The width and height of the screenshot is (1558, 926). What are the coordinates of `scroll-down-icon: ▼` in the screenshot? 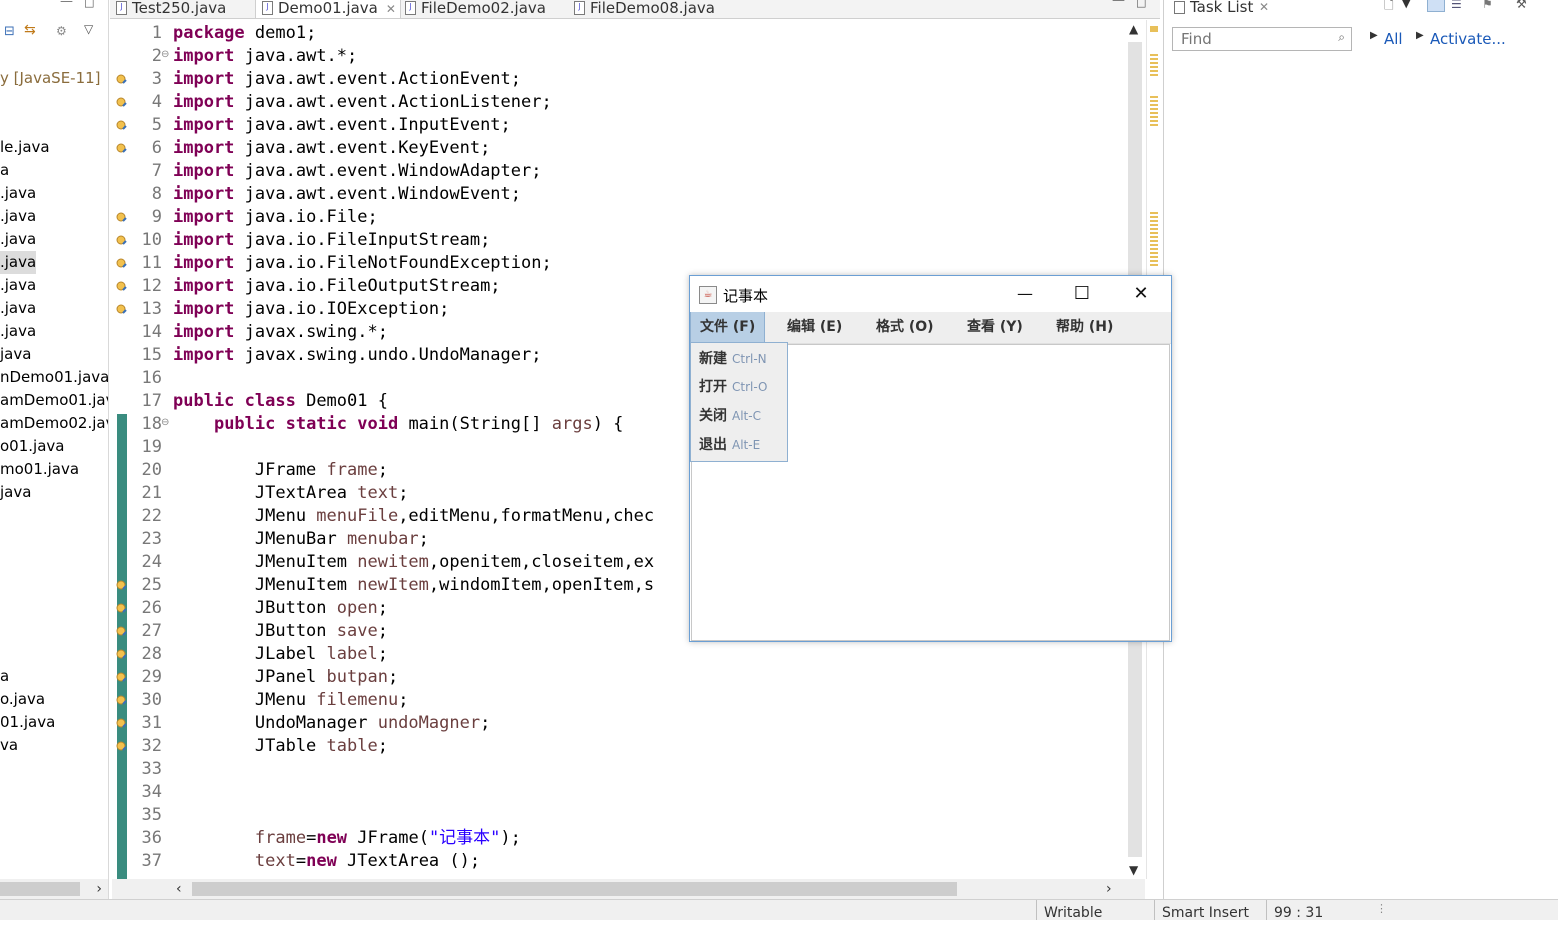 It's located at (1133, 870).